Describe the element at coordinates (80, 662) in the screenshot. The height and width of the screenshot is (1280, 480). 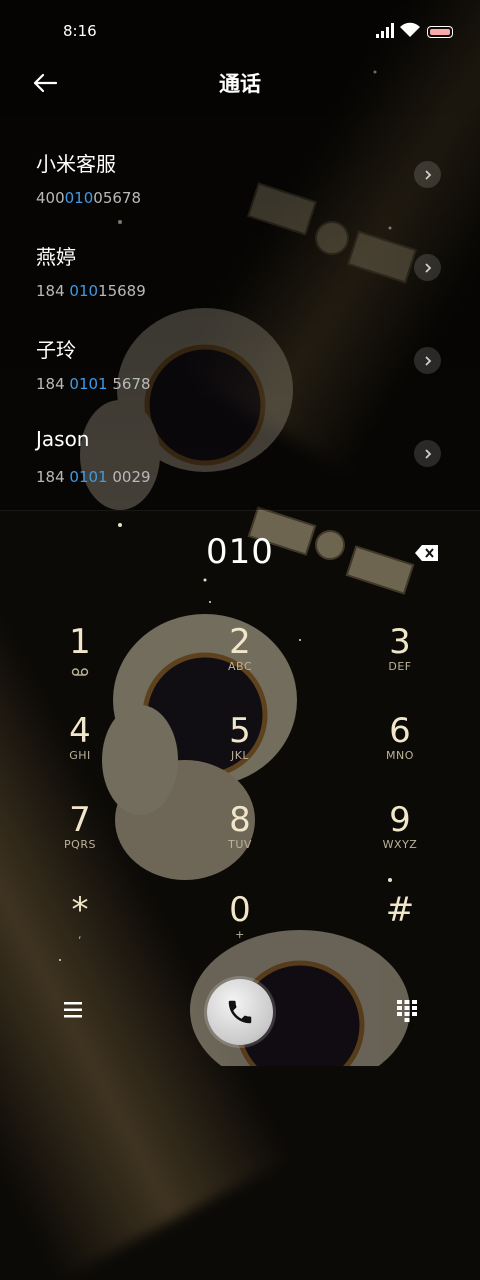
I see `key-1: 1` at that location.